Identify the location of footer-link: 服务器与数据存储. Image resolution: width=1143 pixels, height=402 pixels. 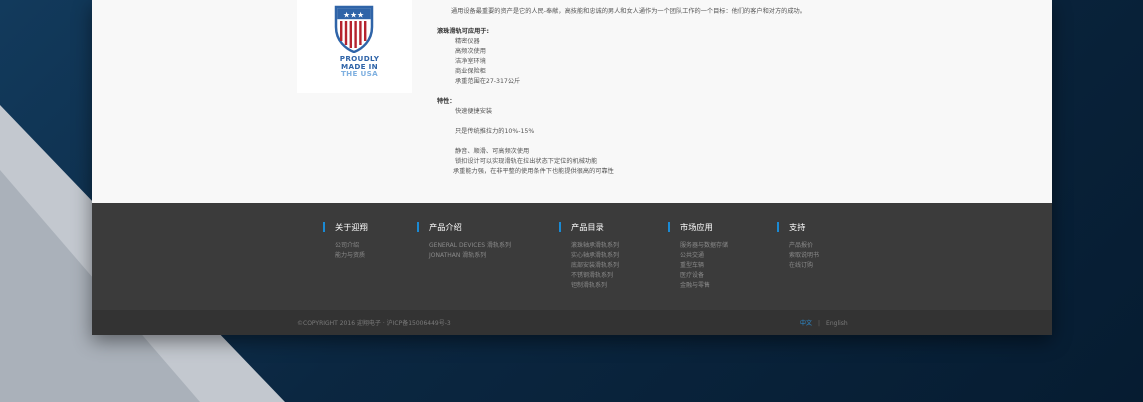
(698, 246).